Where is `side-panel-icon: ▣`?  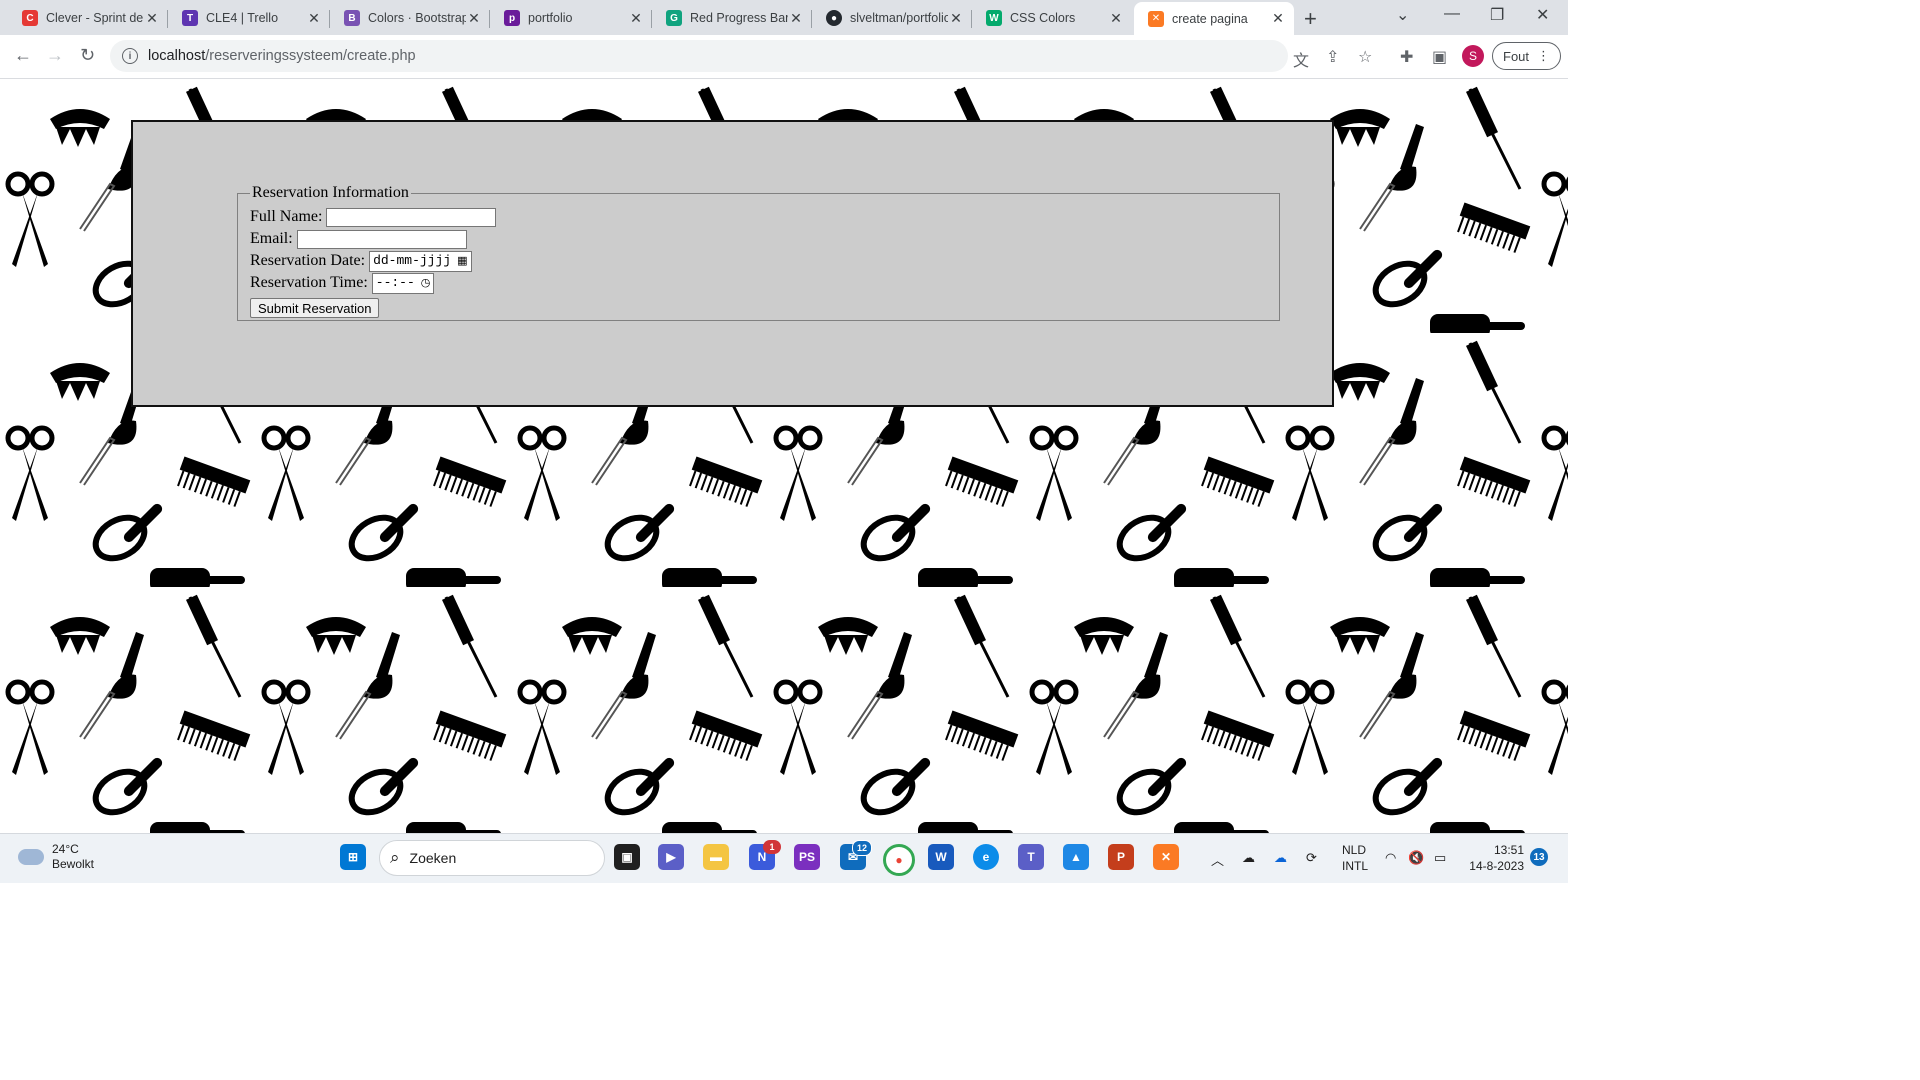 side-panel-icon: ▣ is located at coordinates (1439, 57).